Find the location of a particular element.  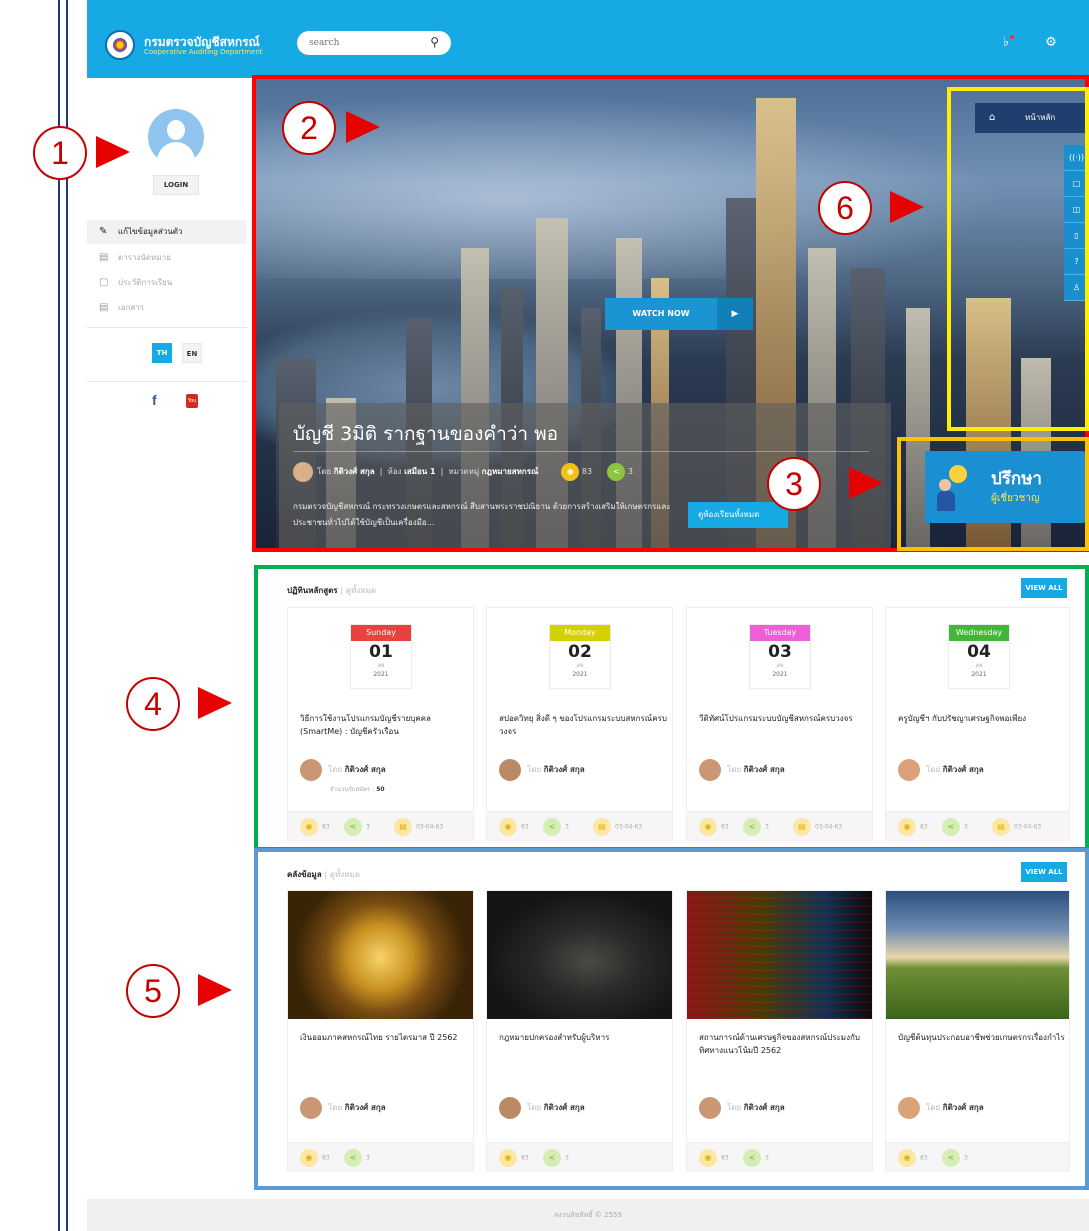

department-logo is located at coordinates (120, 45).